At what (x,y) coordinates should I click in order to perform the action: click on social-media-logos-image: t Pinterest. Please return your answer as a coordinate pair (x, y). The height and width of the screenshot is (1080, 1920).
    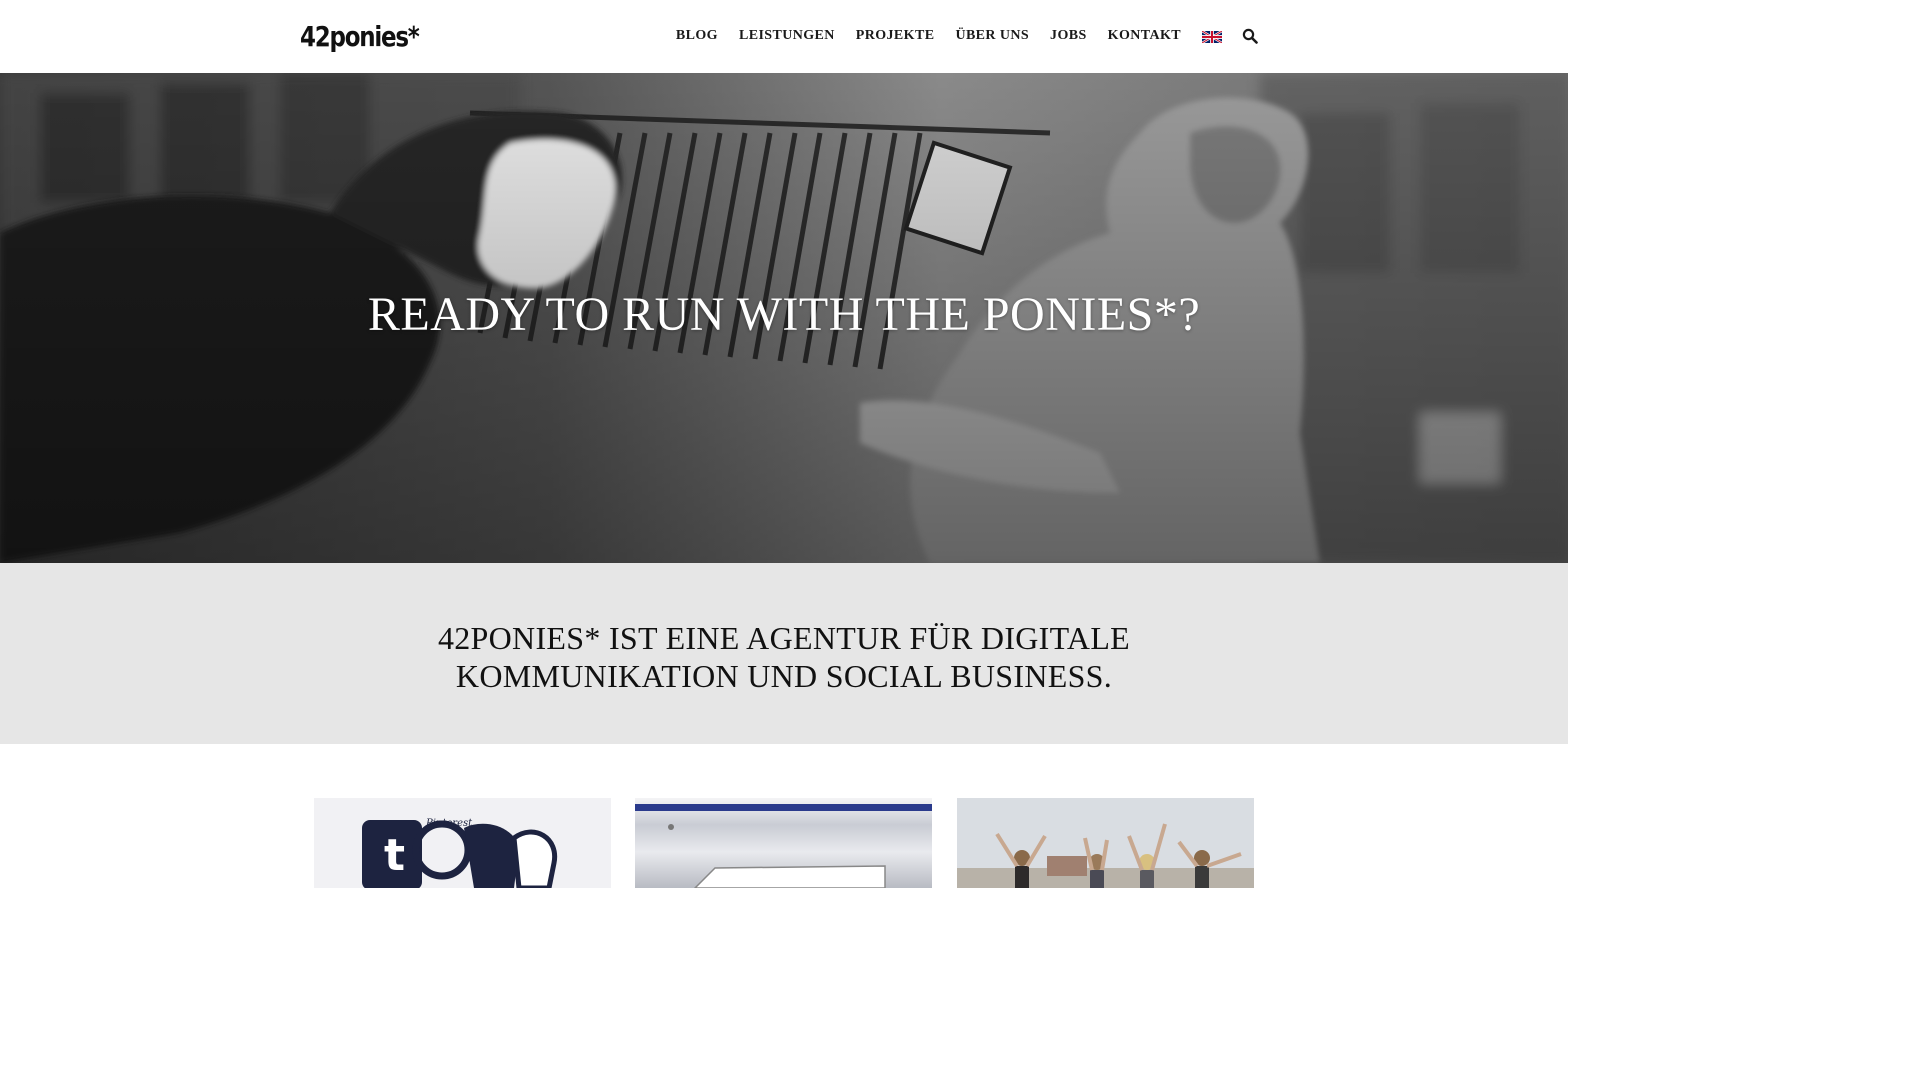
    Looking at the image, I should click on (462, 843).